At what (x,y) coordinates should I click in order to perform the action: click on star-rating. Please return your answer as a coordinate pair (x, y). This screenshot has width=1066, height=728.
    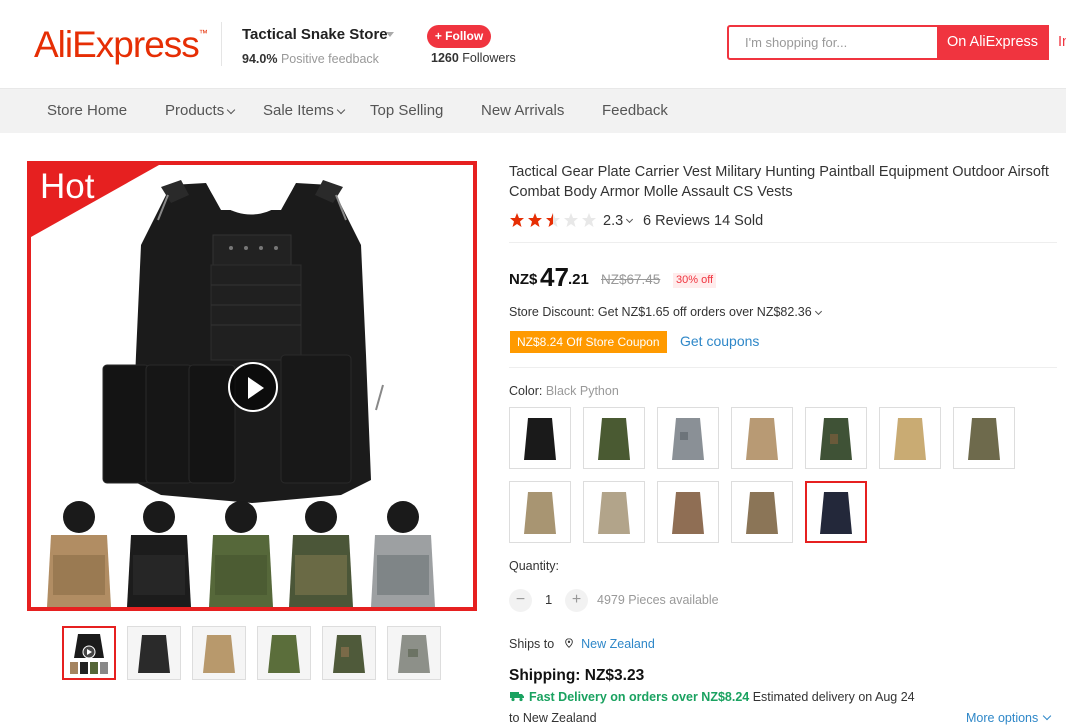
    Looking at the image, I should click on (554, 223).